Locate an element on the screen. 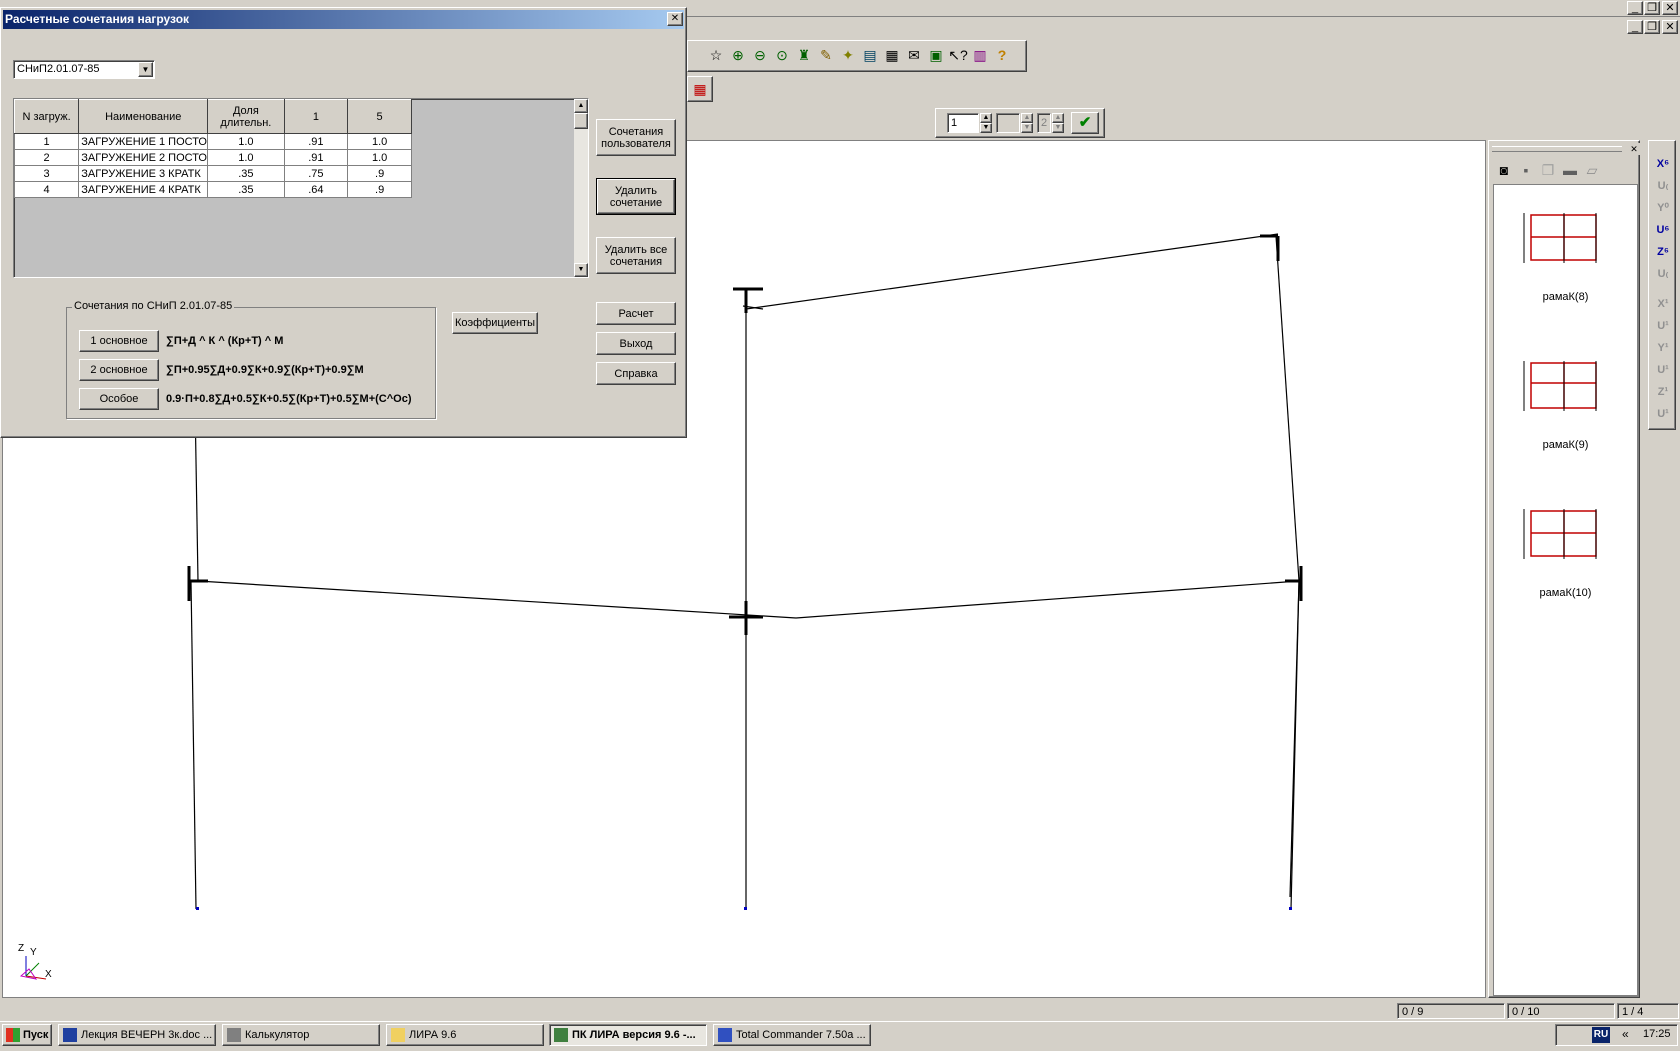  side-button-8: Y¹ is located at coordinates (1663, 348).